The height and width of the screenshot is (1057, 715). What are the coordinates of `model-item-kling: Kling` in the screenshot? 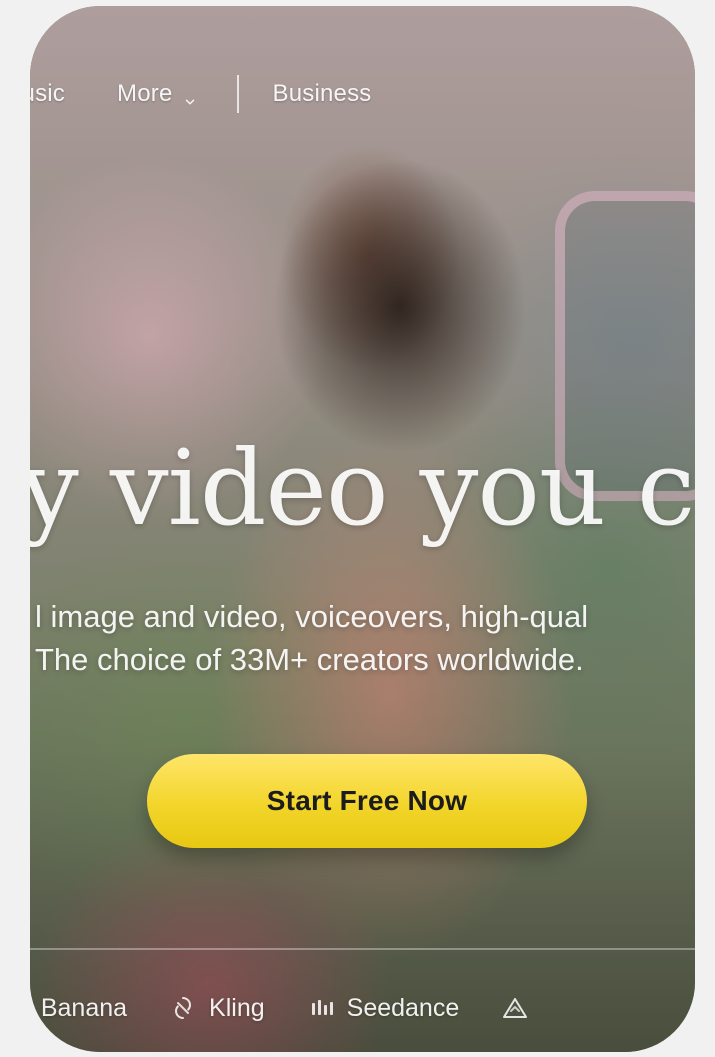 It's located at (217, 1008).